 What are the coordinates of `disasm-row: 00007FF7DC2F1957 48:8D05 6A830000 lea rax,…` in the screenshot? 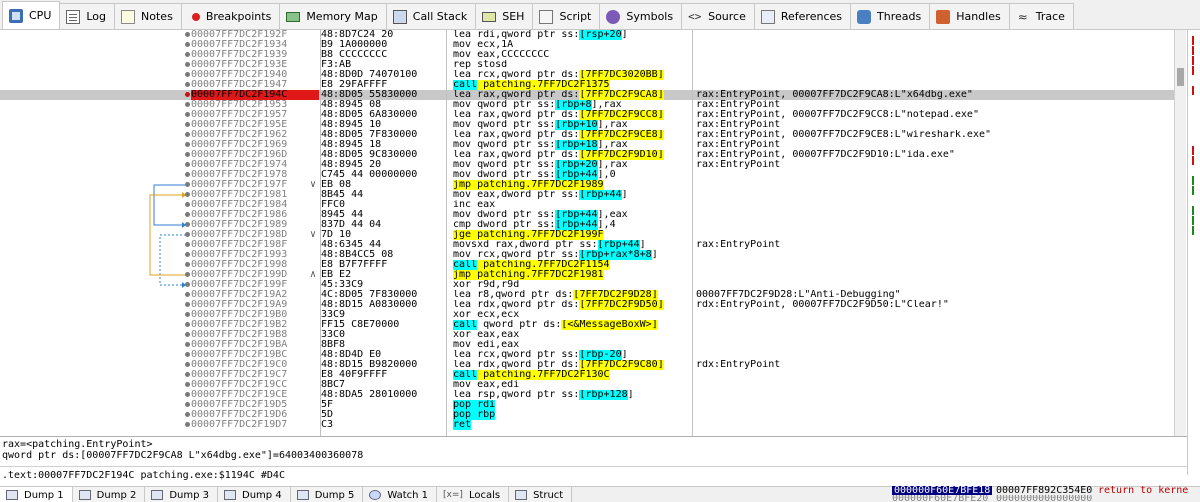 It's located at (587, 115).